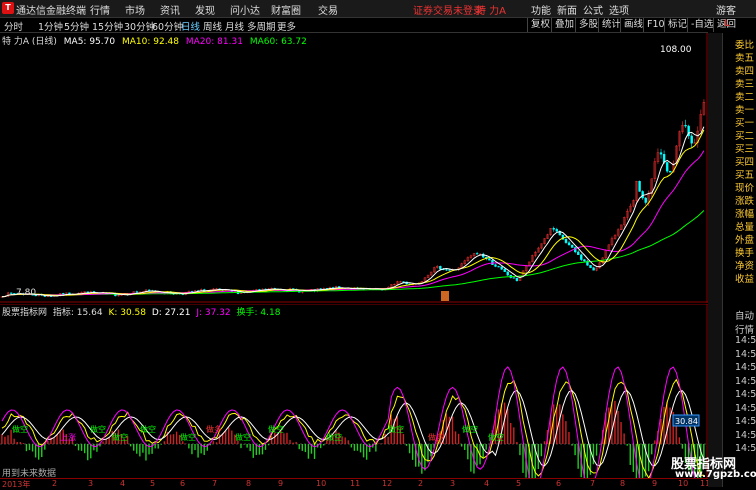  Describe the element at coordinates (135, 9) in the screenshot. I see `menu-item-1: 市场` at that location.